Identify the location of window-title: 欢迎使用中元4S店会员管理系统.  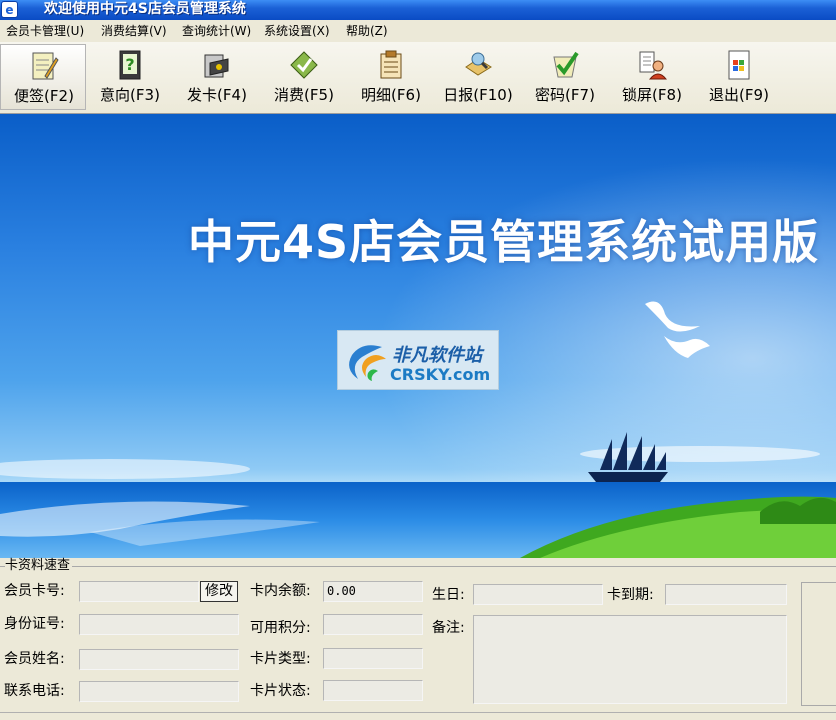
(145, 9).